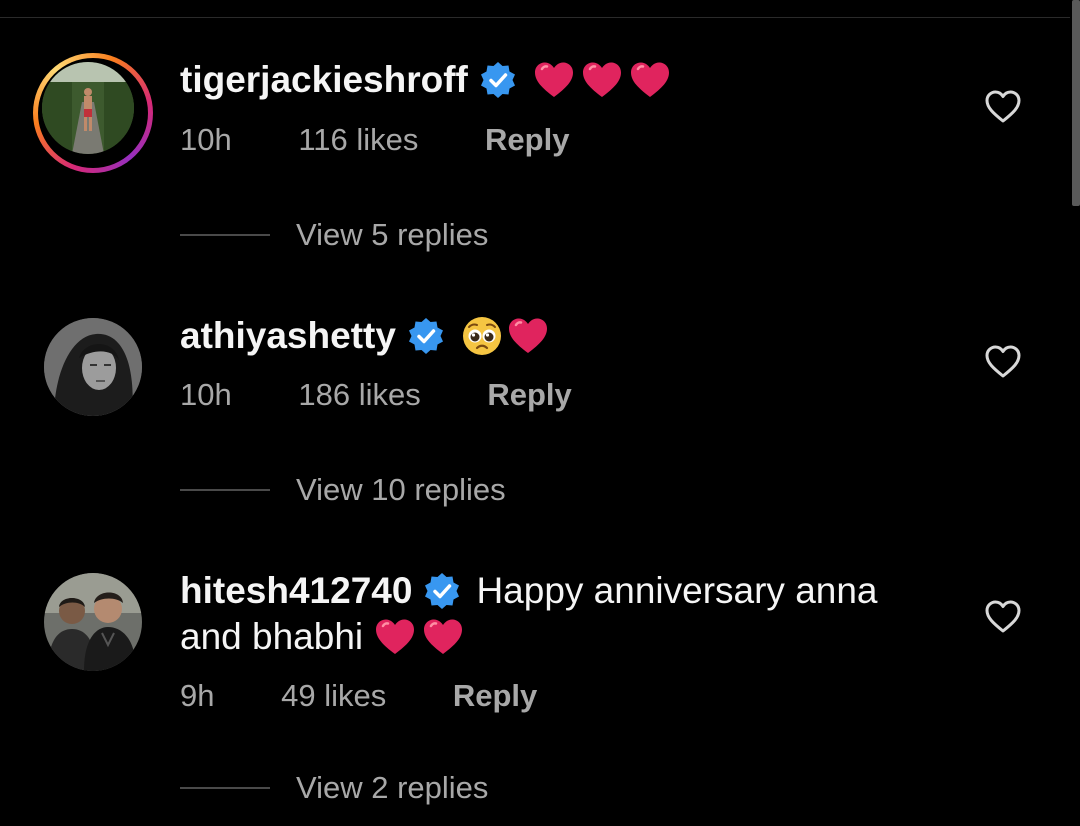 The width and height of the screenshot is (1080, 826). What do you see at coordinates (333, 696) in the screenshot?
I see `comment-likes: 49 likes` at bounding box center [333, 696].